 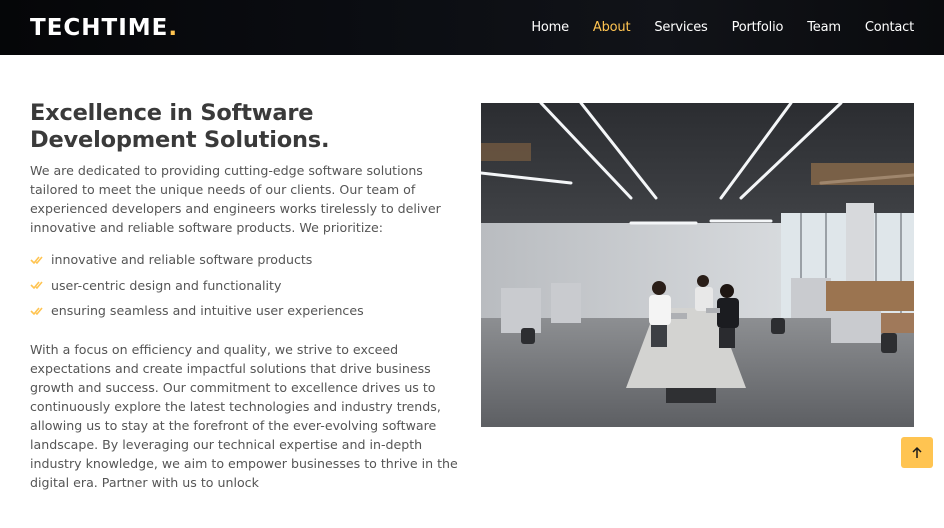 I want to click on list-item: user-centric design and functionality, so click(x=250, y=286).